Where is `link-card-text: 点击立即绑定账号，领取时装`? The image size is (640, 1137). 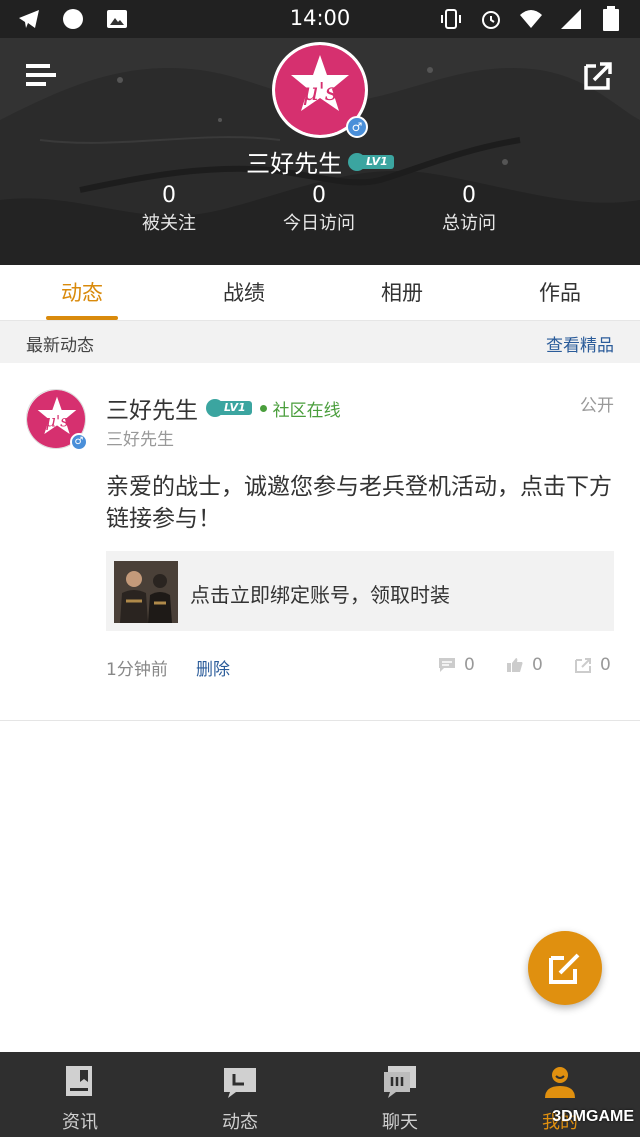
link-card-text: 点击立即绑定账号，领取时装 is located at coordinates (320, 595).